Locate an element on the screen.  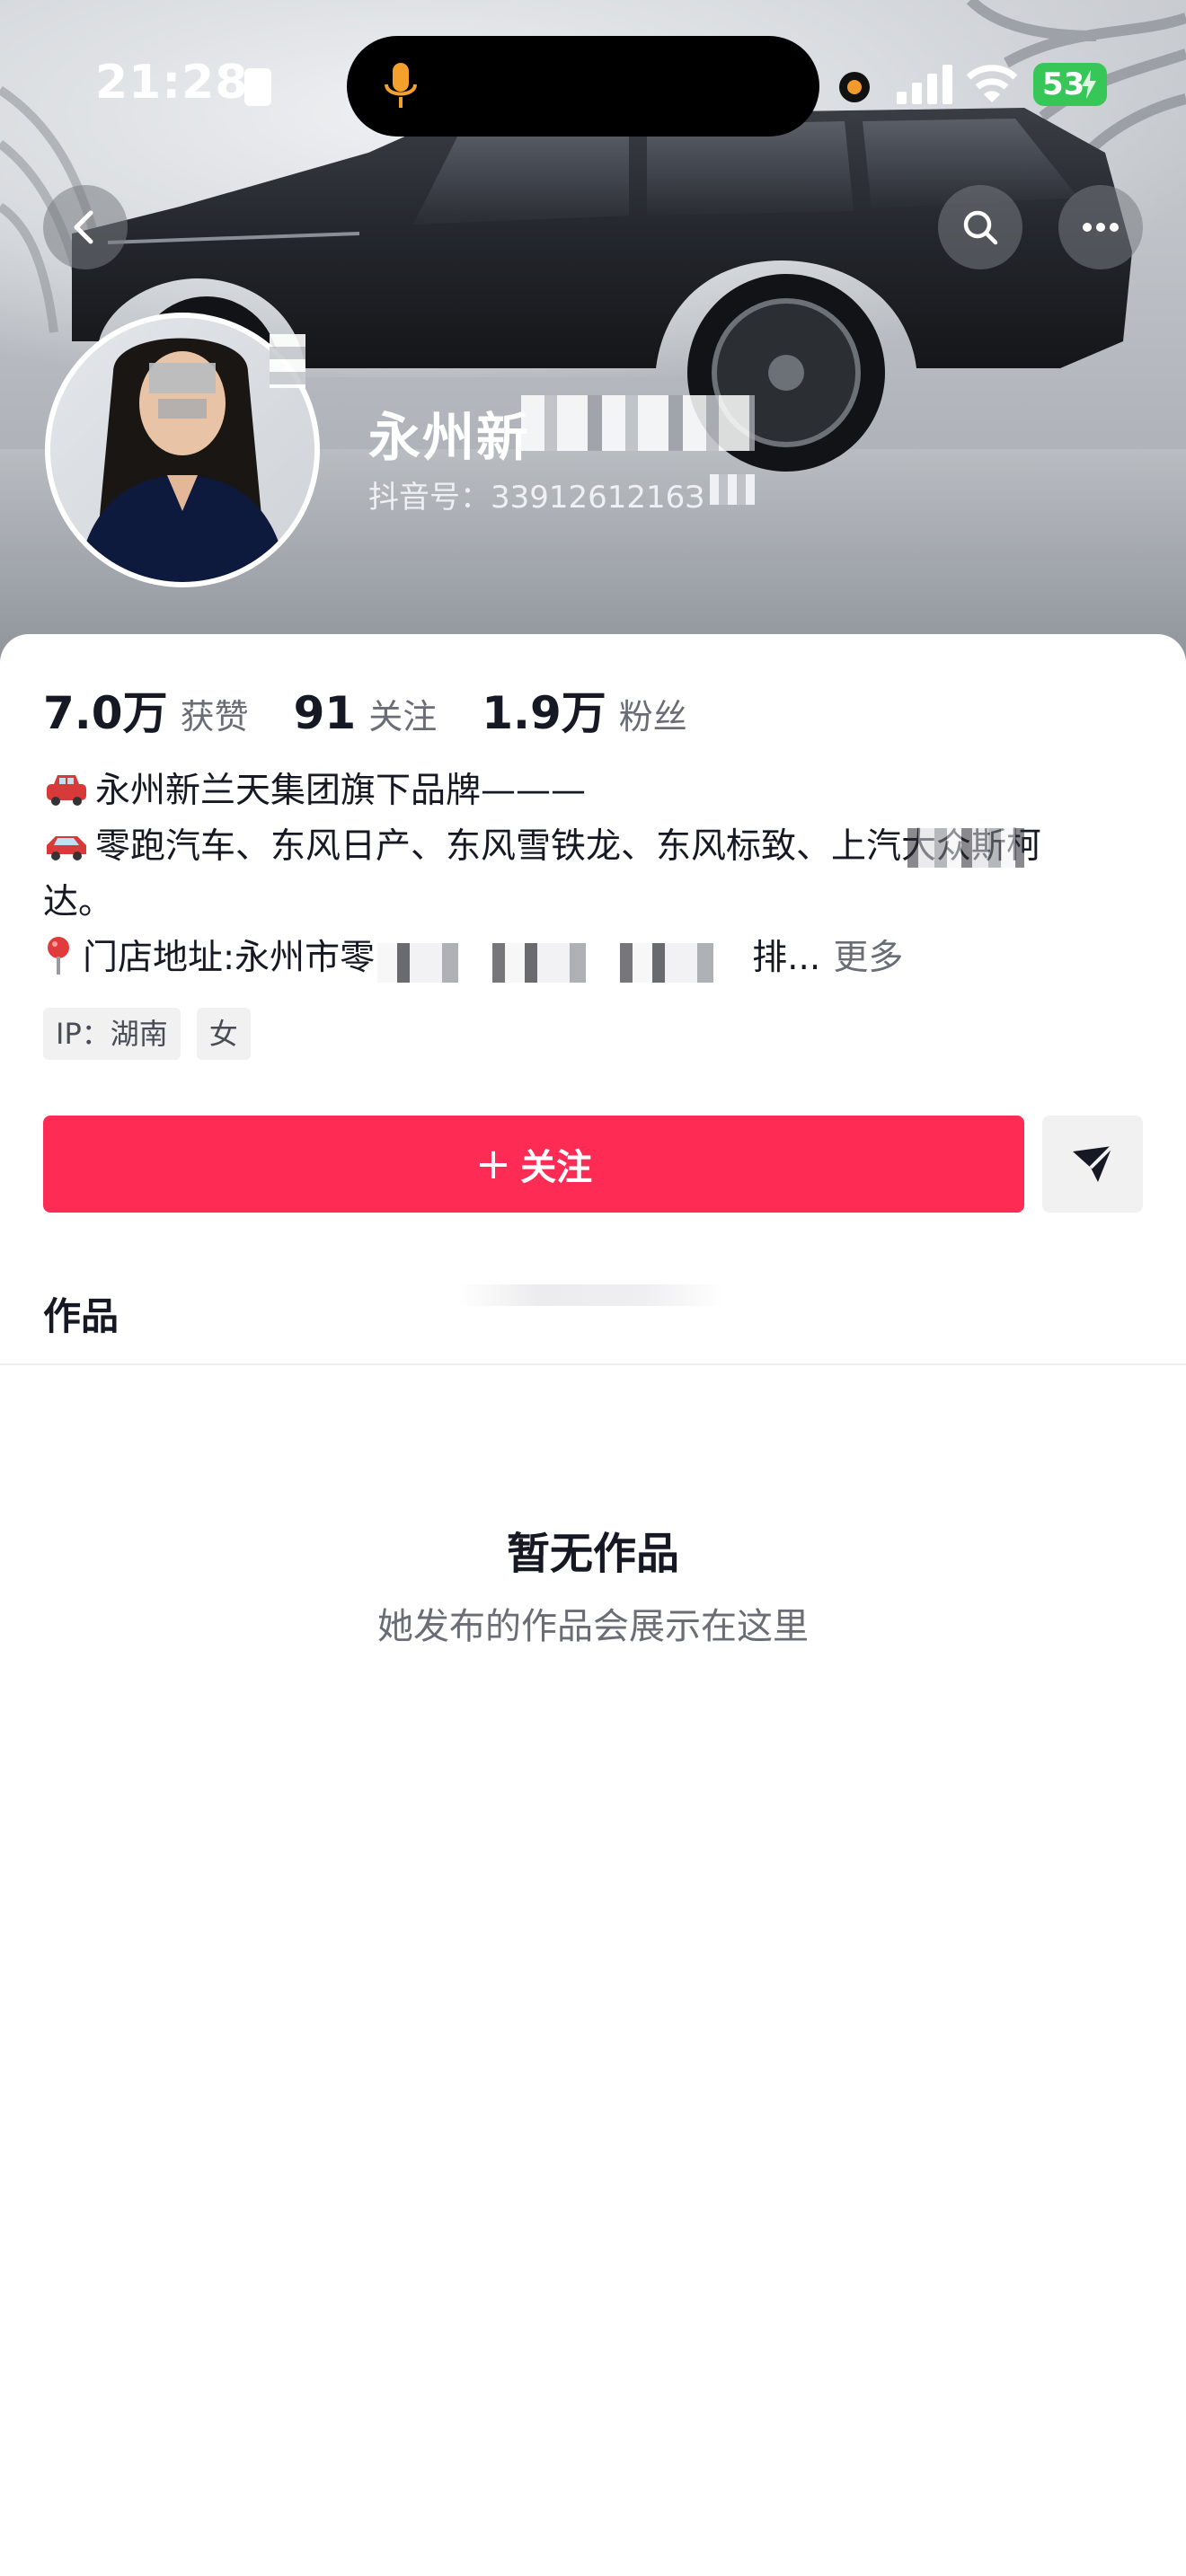
tab-mosaic is located at coordinates (591, 1295).